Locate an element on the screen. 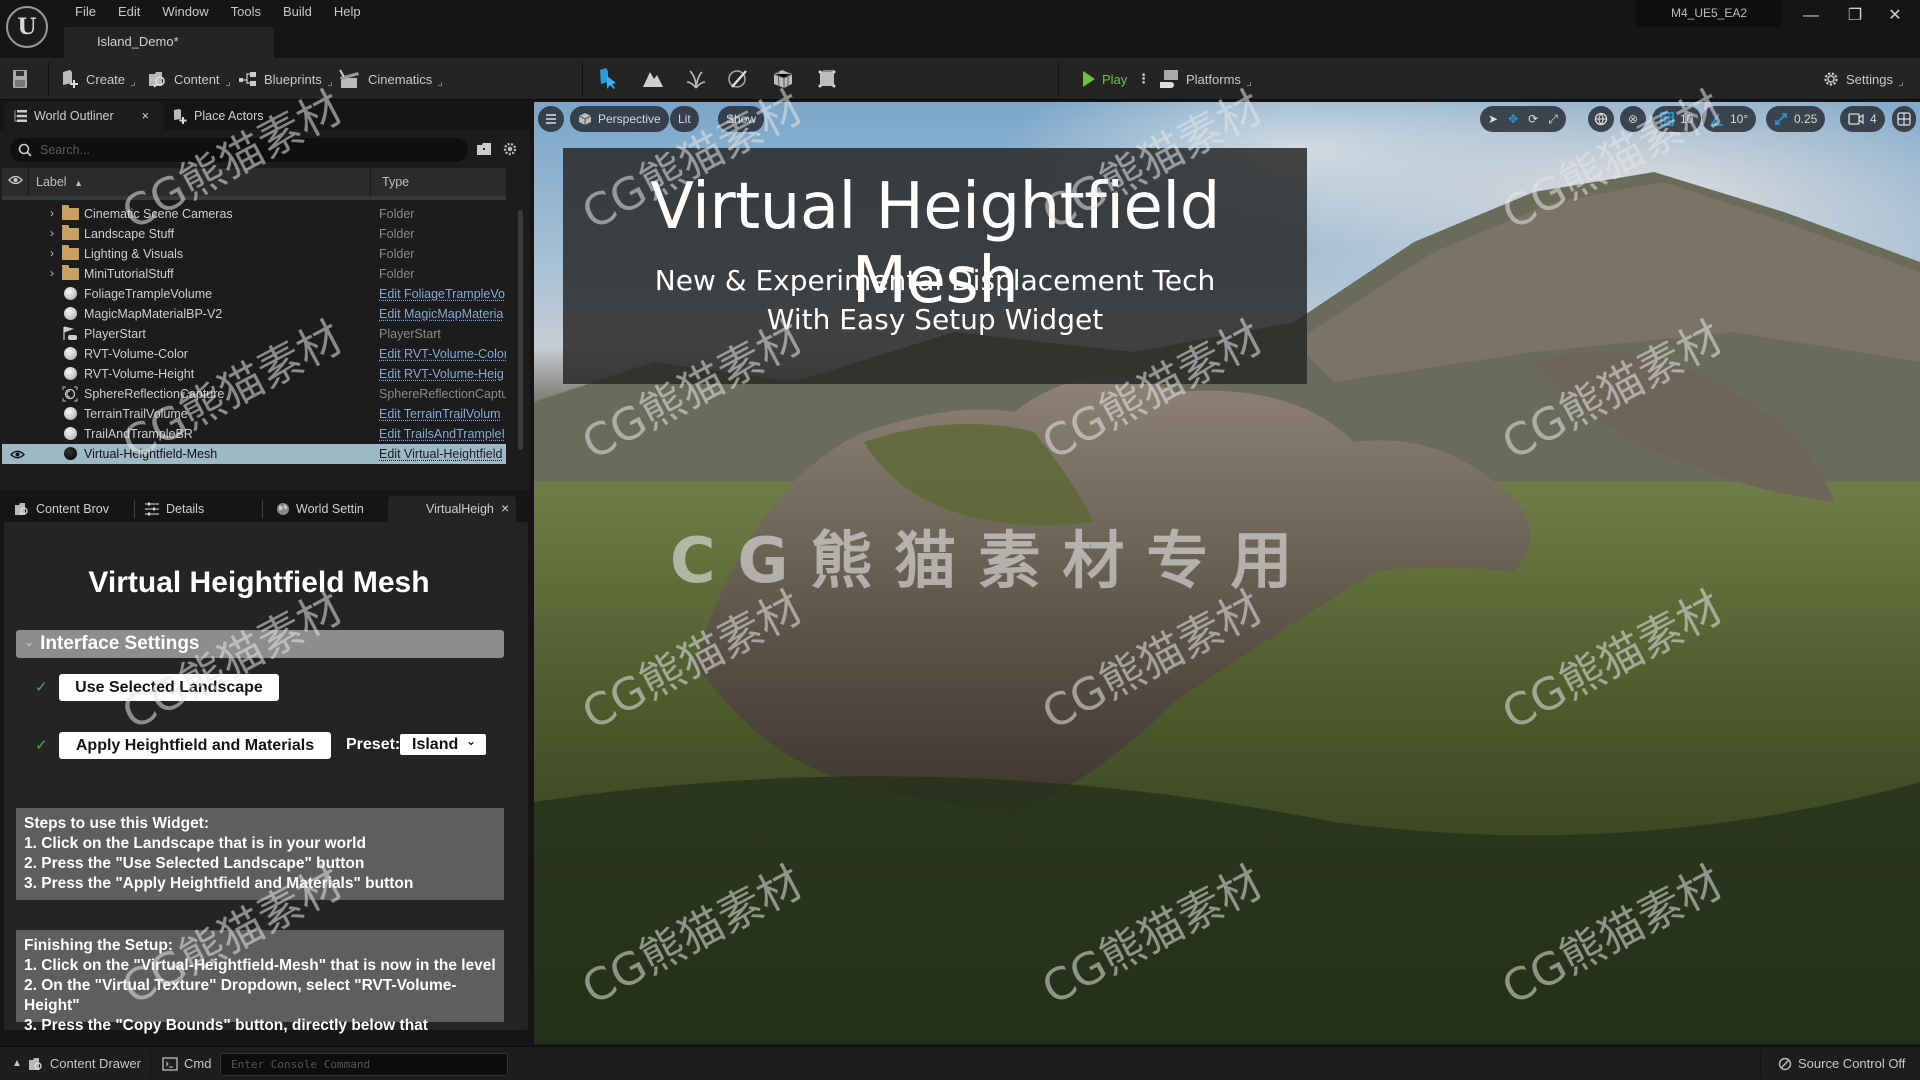 The width and height of the screenshot is (1920, 1080). brush-edit-mode-button is located at coordinates (827, 79).